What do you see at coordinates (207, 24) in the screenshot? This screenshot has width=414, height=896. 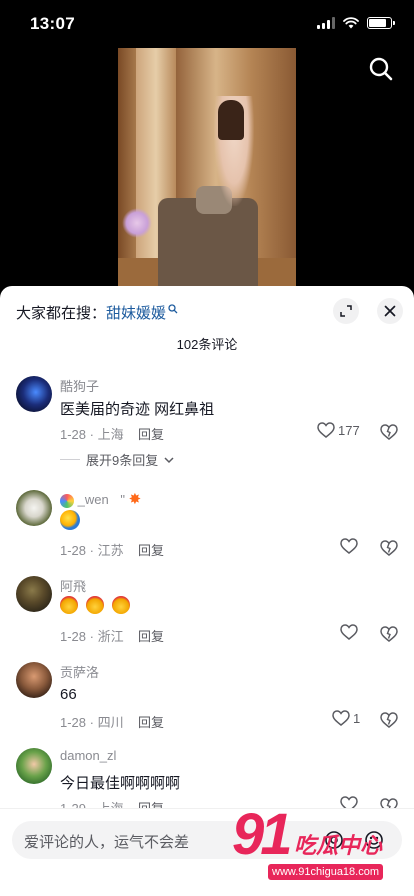 I see `status-bar: 13:07` at bounding box center [207, 24].